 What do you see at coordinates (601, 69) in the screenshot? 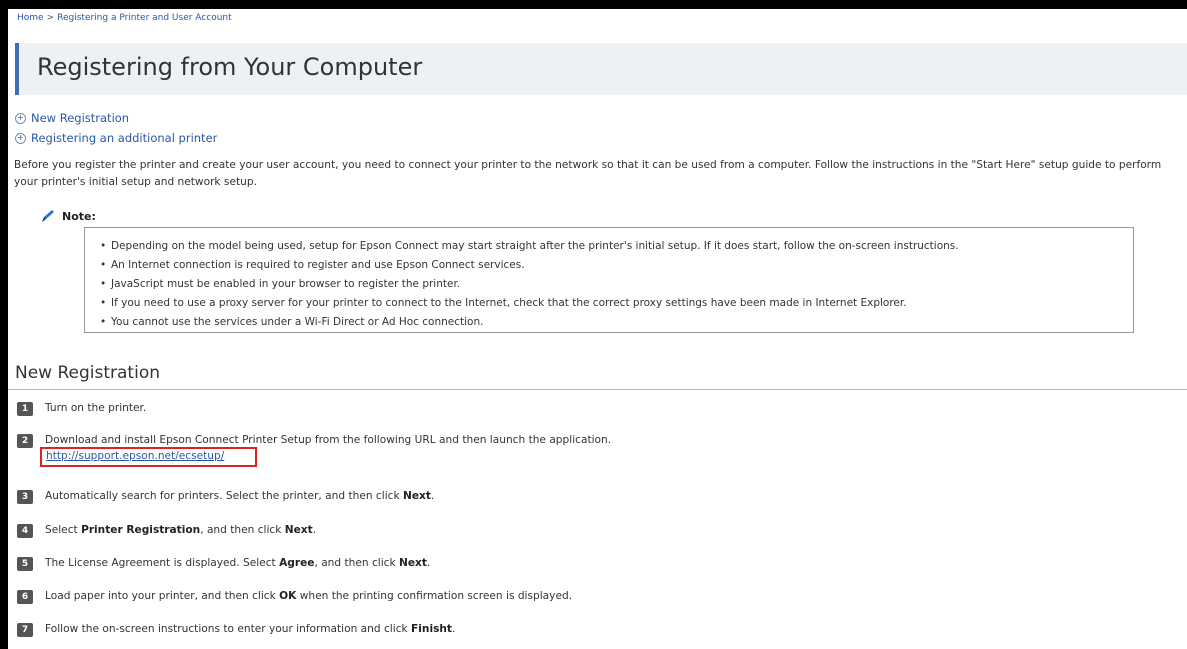
I see `title-bar: Registering from Your Computer` at bounding box center [601, 69].